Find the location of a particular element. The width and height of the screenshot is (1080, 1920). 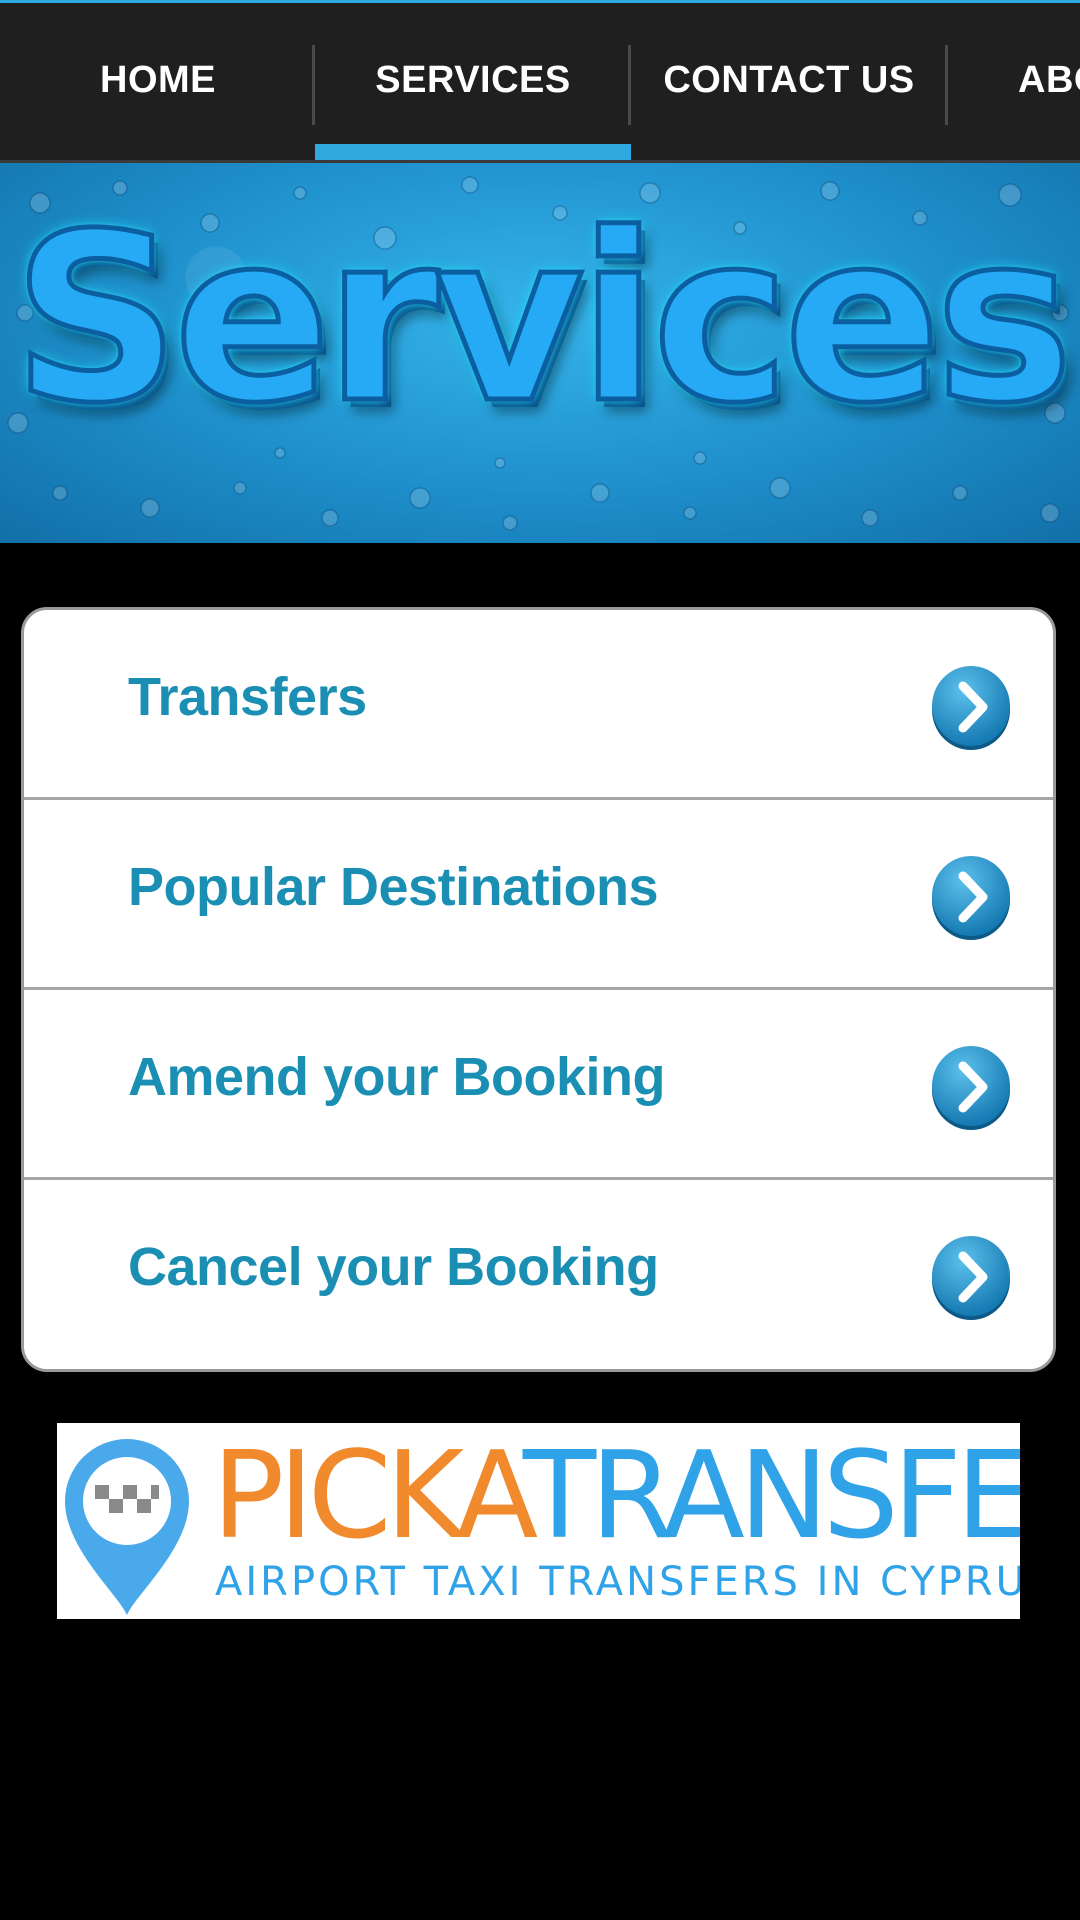

nav-tab-label: SERVICES is located at coordinates (473, 79).